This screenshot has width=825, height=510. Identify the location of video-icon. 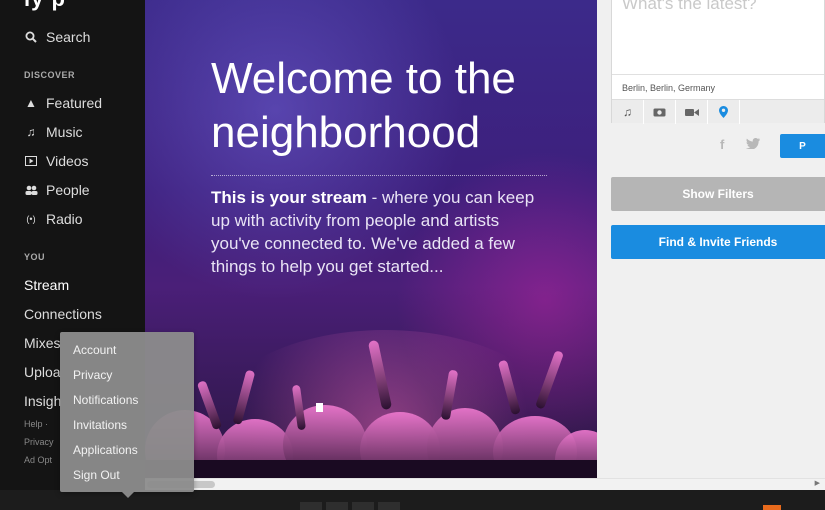
(31, 161).